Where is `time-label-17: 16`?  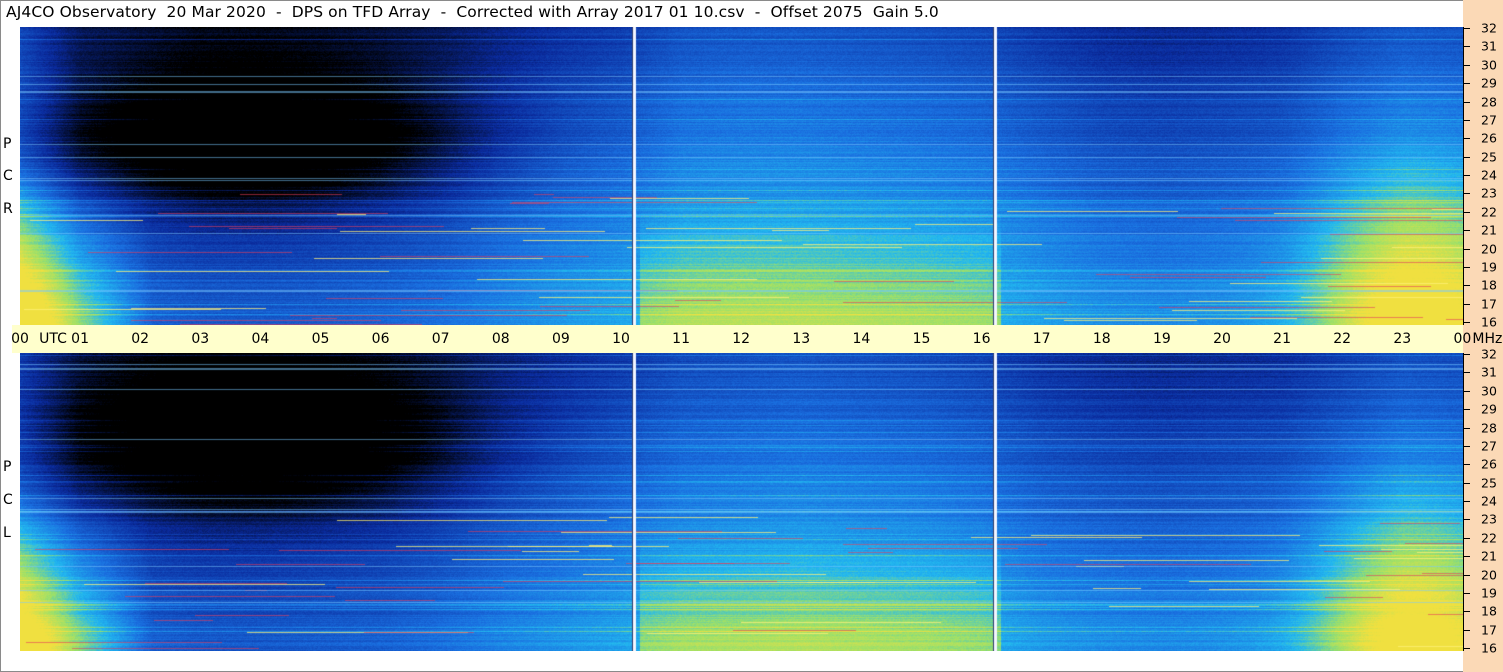 time-label-17: 16 is located at coordinates (981, 339).